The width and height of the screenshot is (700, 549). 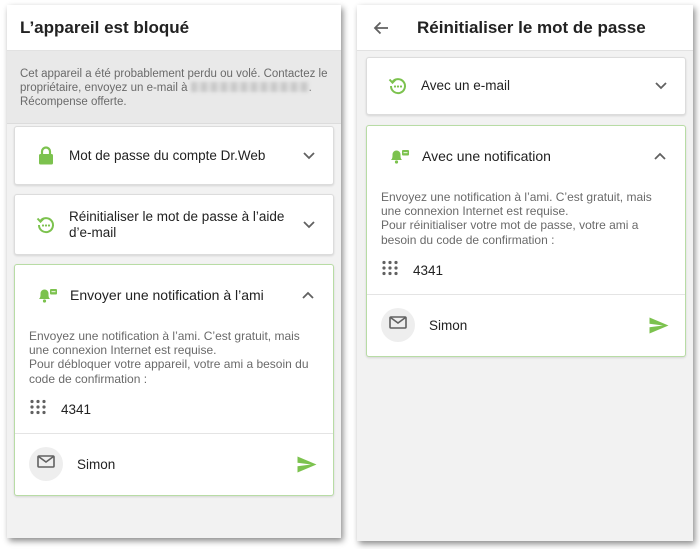 I want to click on notification-option-label: Avec une notification, so click(x=486, y=156).